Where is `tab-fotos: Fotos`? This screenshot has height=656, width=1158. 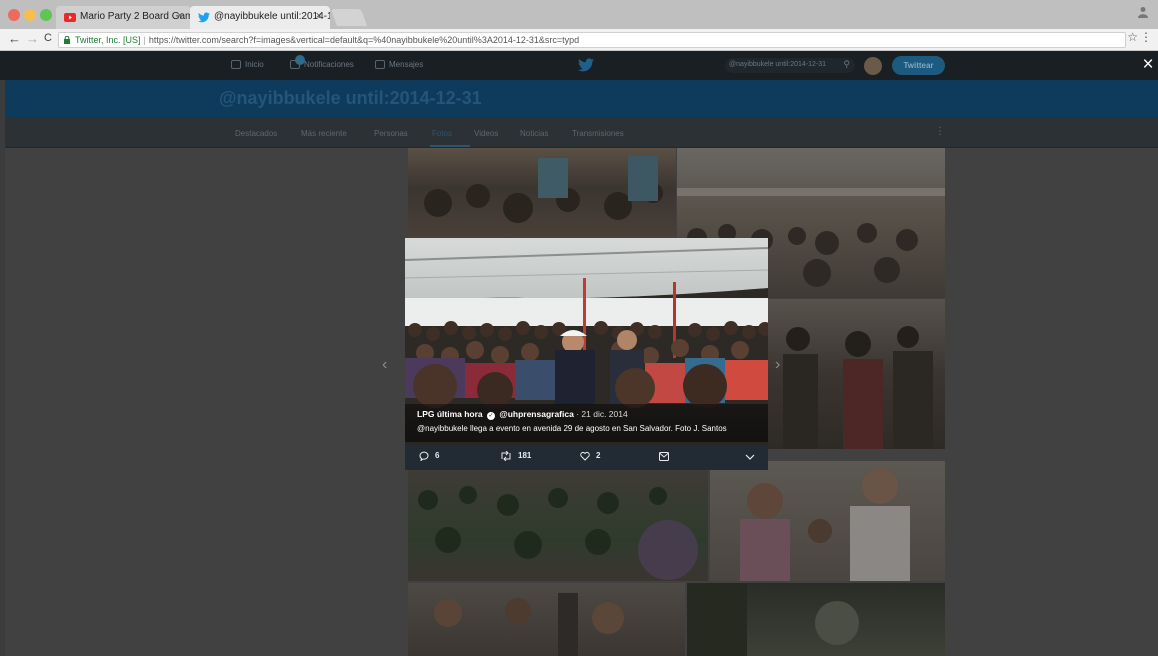 tab-fotos: Fotos is located at coordinates (442, 133).